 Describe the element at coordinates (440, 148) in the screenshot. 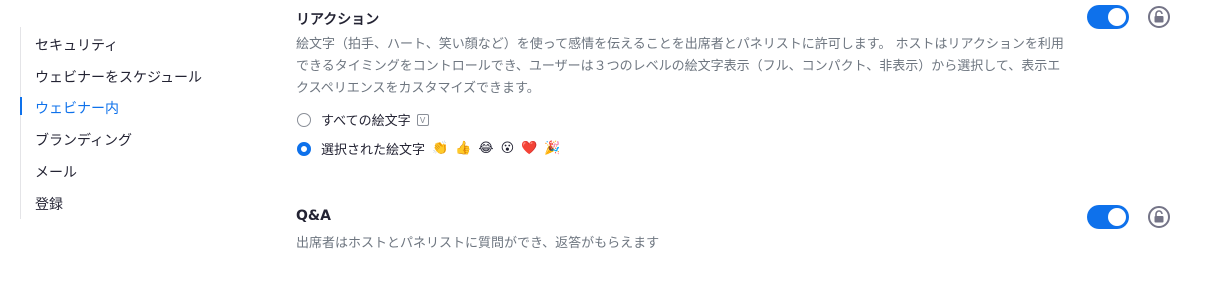

I see `clap-emoji-icon: 👏` at that location.